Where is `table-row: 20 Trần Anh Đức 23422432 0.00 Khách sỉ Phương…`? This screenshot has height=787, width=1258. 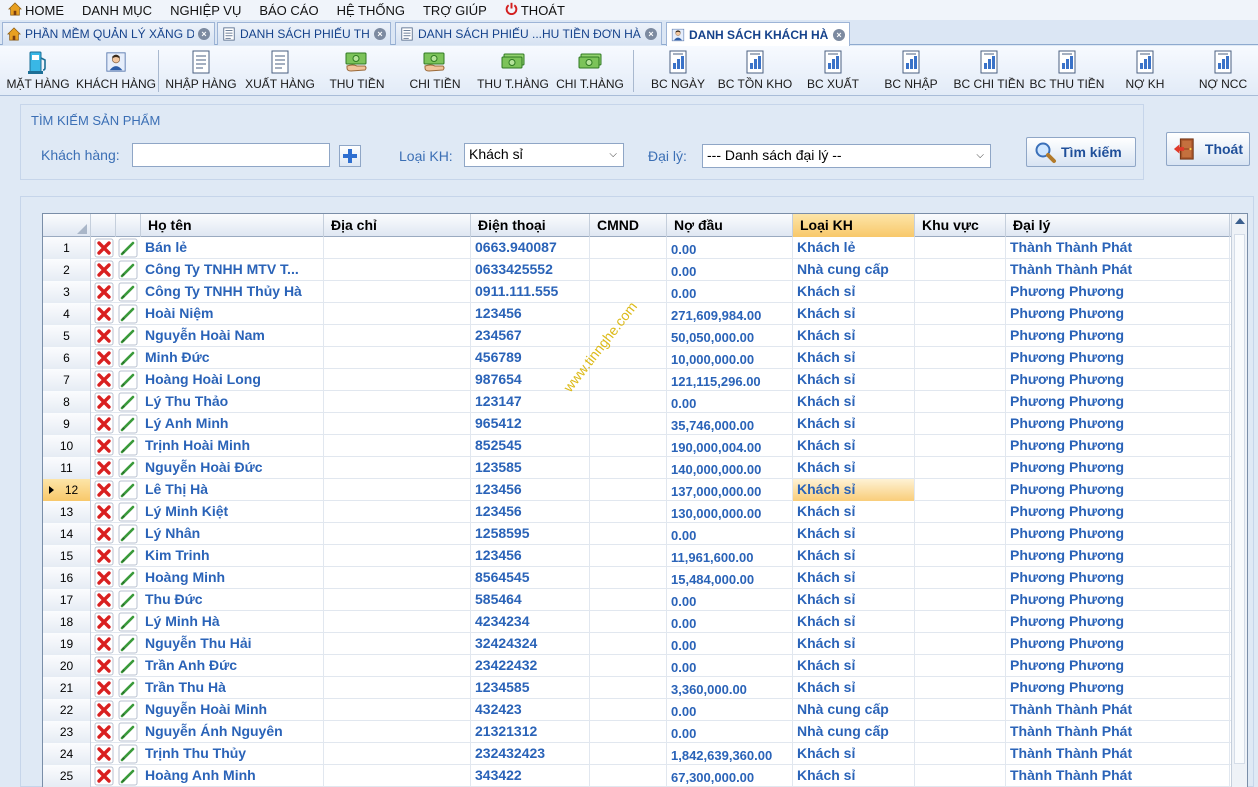 table-row: 20 Trần Anh Đức 23422432 0.00 Khách sỉ Phương… is located at coordinates (637, 666).